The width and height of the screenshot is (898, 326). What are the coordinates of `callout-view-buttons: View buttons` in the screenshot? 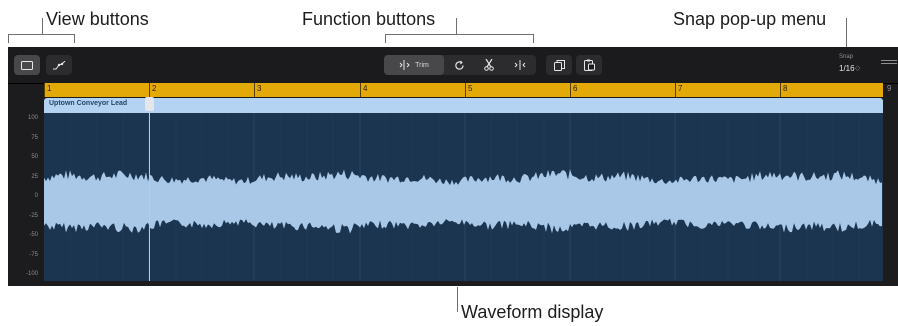 It's located at (97, 19).